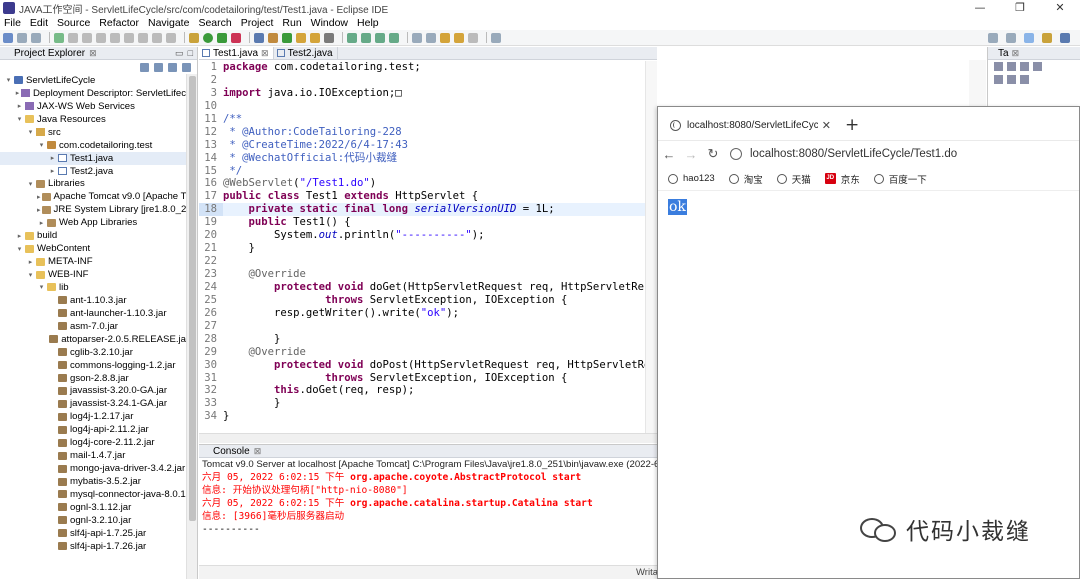 The width and height of the screenshot is (1080, 579). I want to click on last-edit-location-icon, so click(445, 37).